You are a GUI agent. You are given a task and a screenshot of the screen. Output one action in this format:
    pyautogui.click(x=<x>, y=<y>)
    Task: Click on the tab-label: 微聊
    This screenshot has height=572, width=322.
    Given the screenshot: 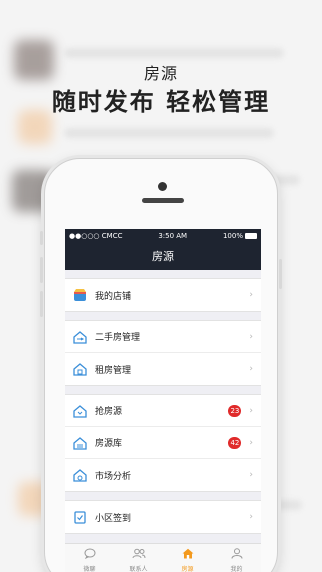 What is the action you would take?
    pyautogui.click(x=89, y=569)
    